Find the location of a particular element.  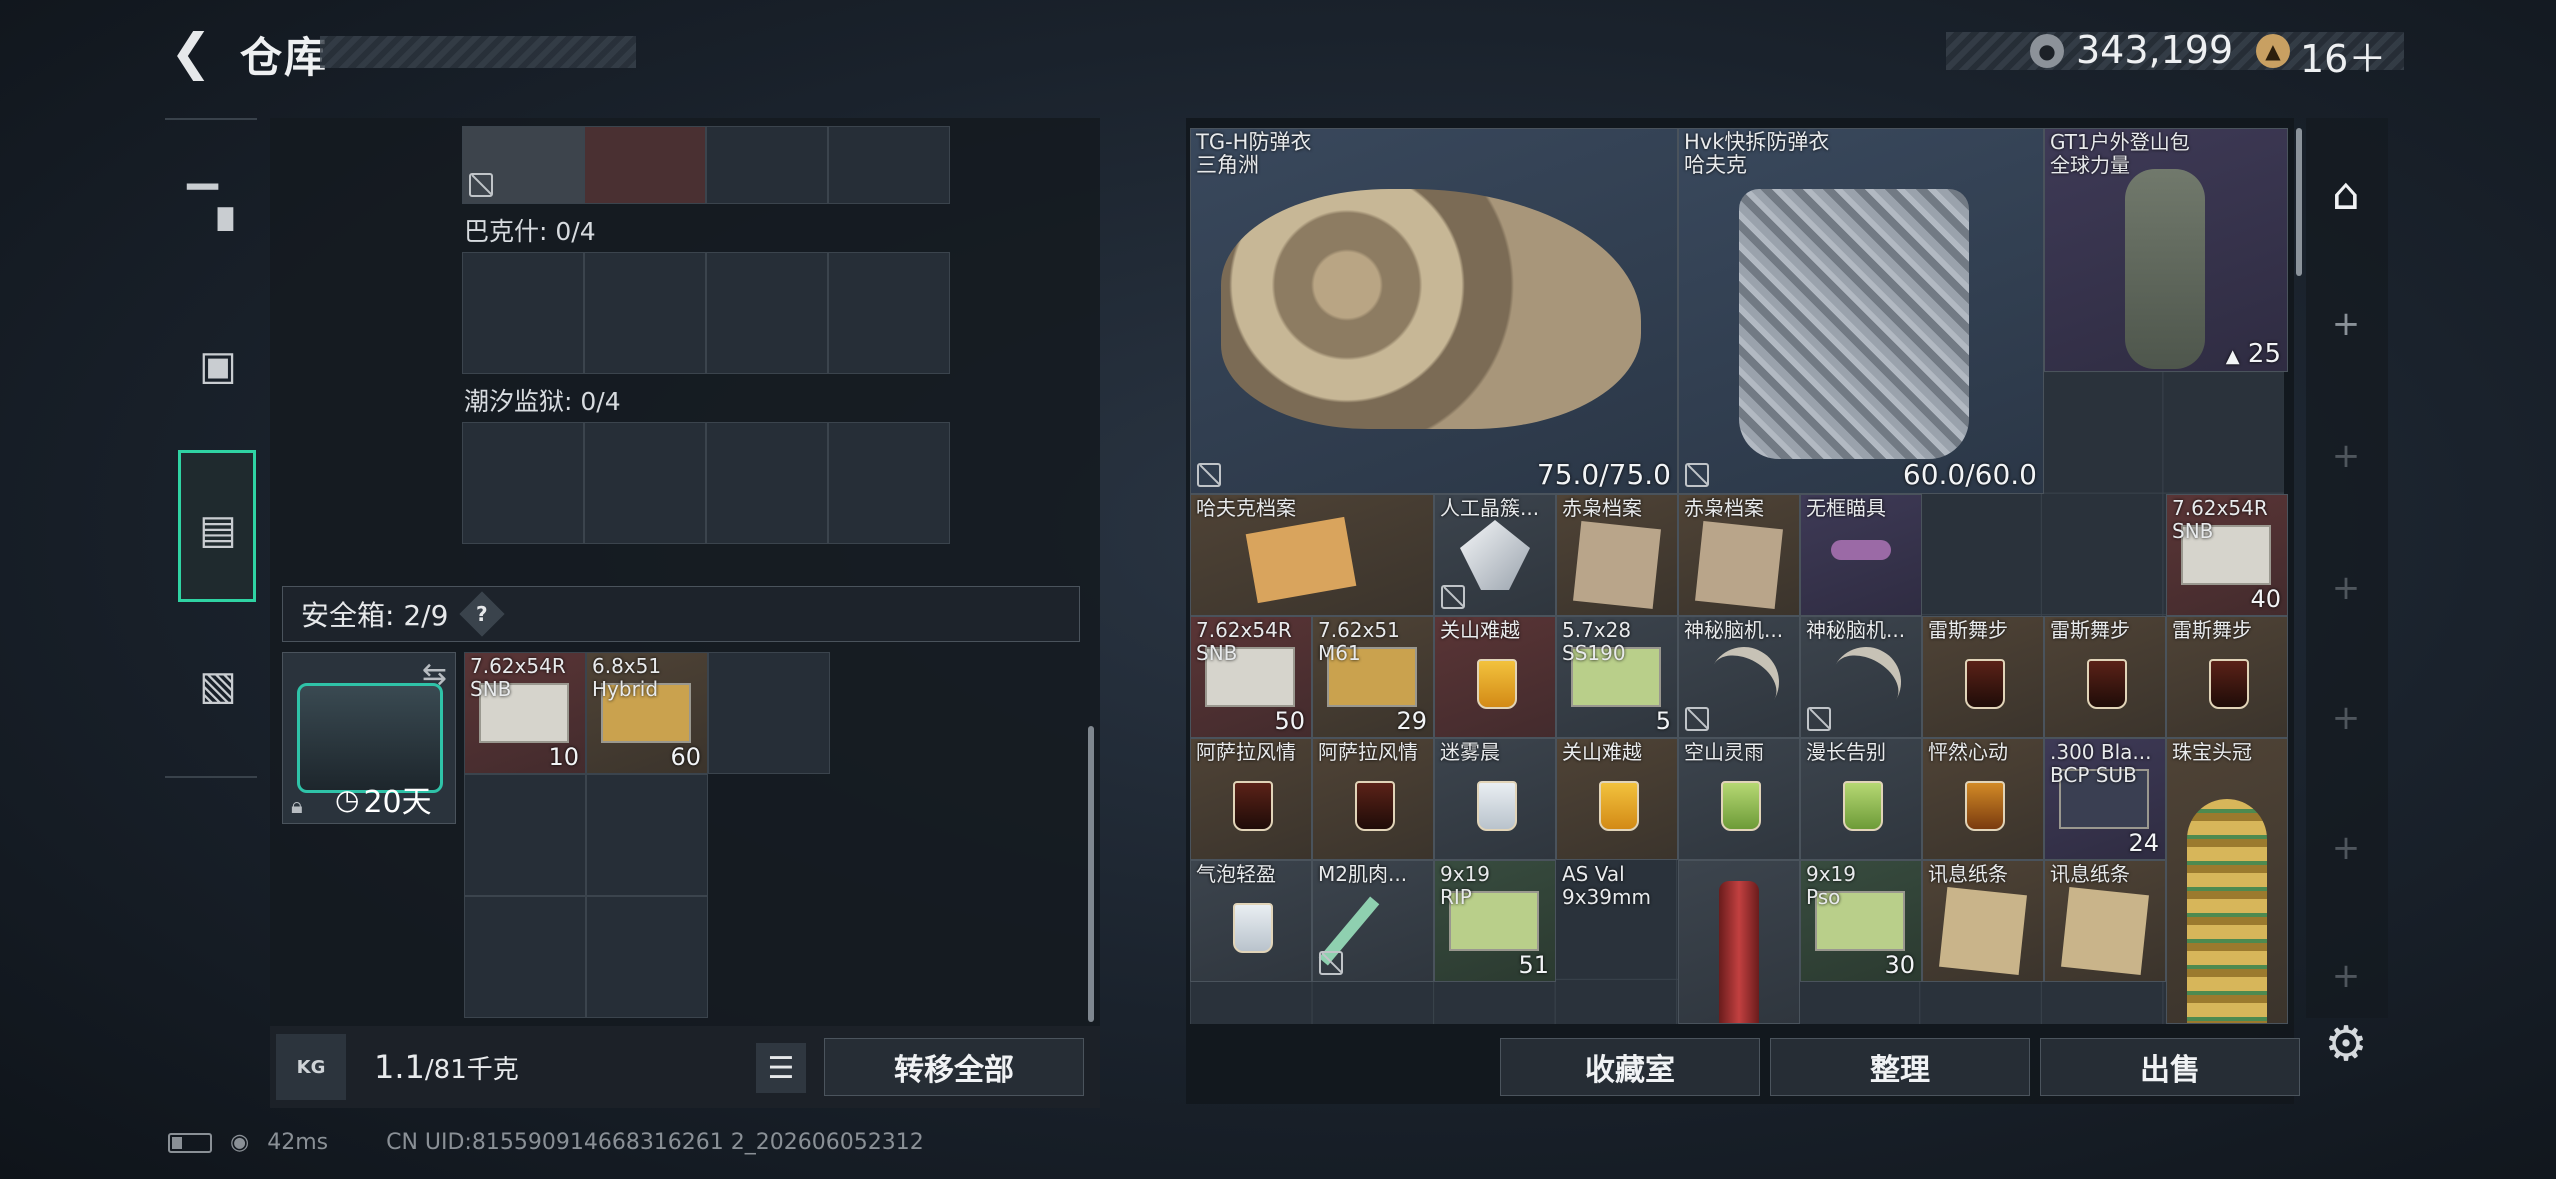

list-view-button: ☰ is located at coordinates (781, 1068).